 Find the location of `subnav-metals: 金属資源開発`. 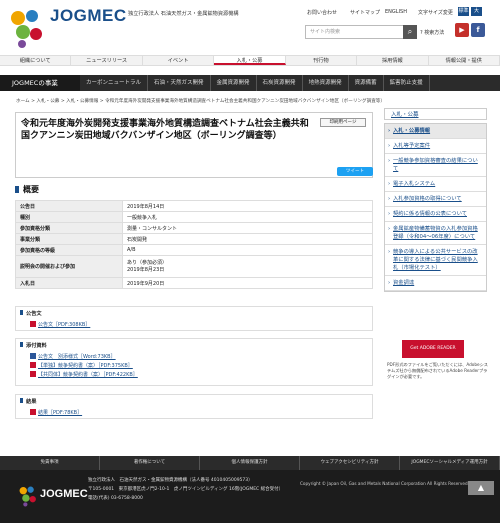

subnav-metals: 金属資源開発 is located at coordinates (234, 83).